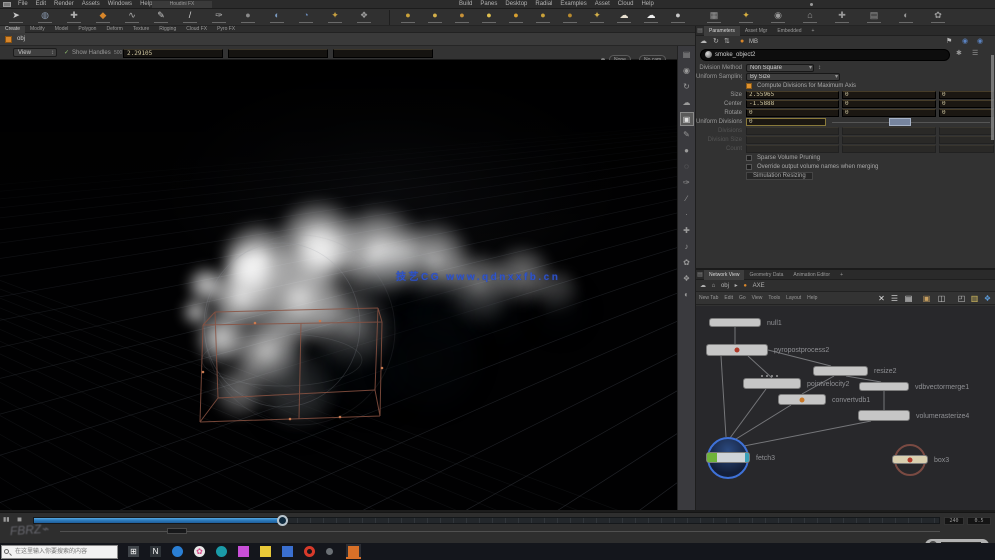  I want to click on list-icon: ☰, so click(894, 298).